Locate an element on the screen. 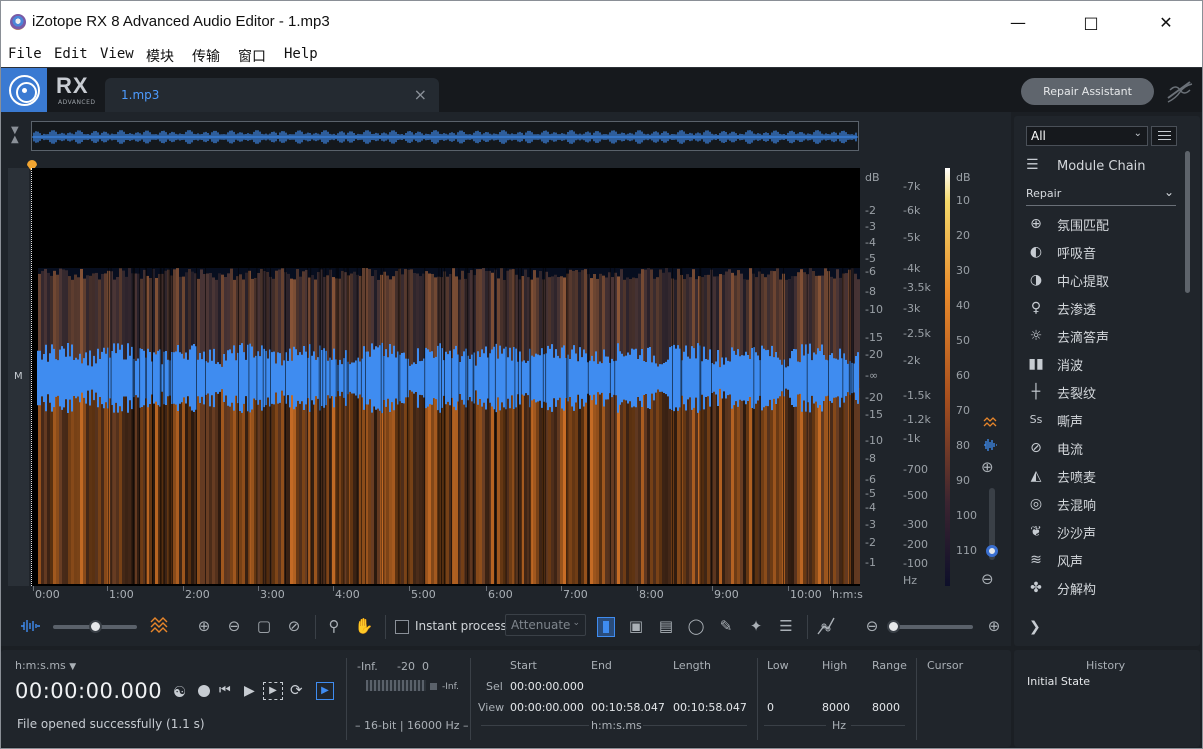 This screenshot has height=749, width=1203. record-icon is located at coordinates (204, 691).